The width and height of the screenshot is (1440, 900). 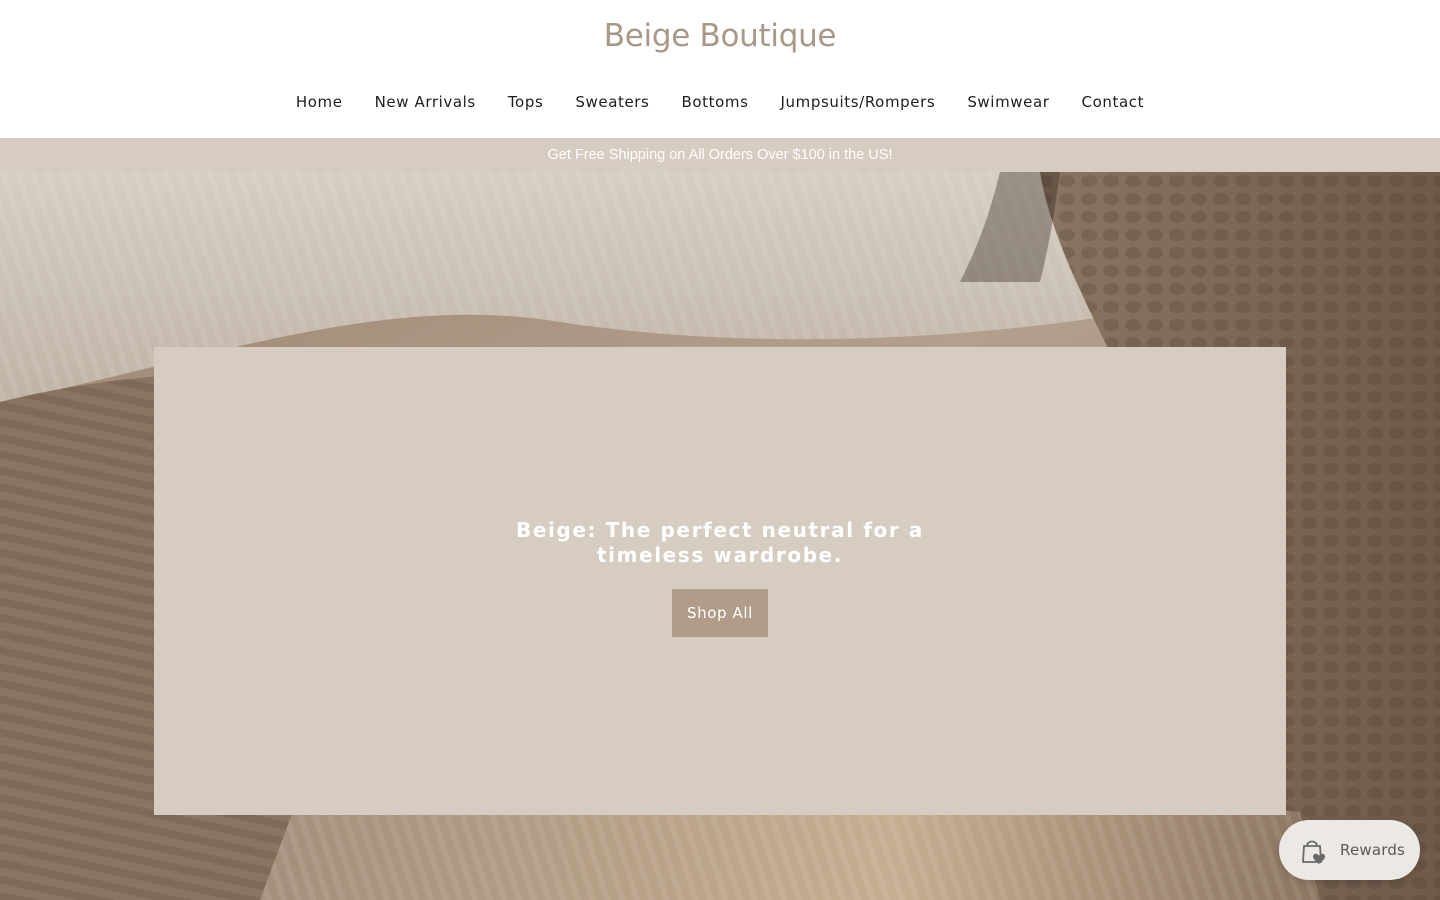 What do you see at coordinates (1008, 102) in the screenshot?
I see `nav-item-swimwear: Swimwear` at bounding box center [1008, 102].